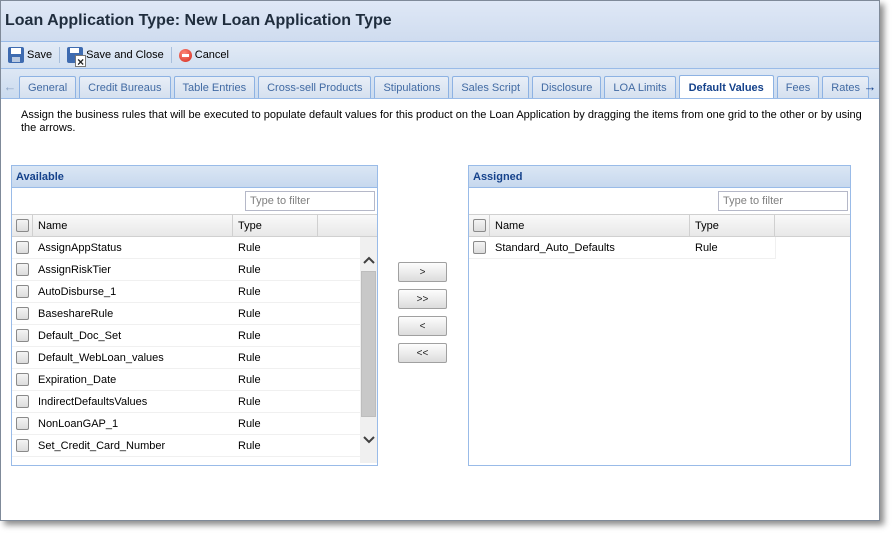 This screenshot has width=893, height=534. Describe the element at coordinates (194, 336) in the screenshot. I see `list-item: Default_Doc_Set Rule` at that location.